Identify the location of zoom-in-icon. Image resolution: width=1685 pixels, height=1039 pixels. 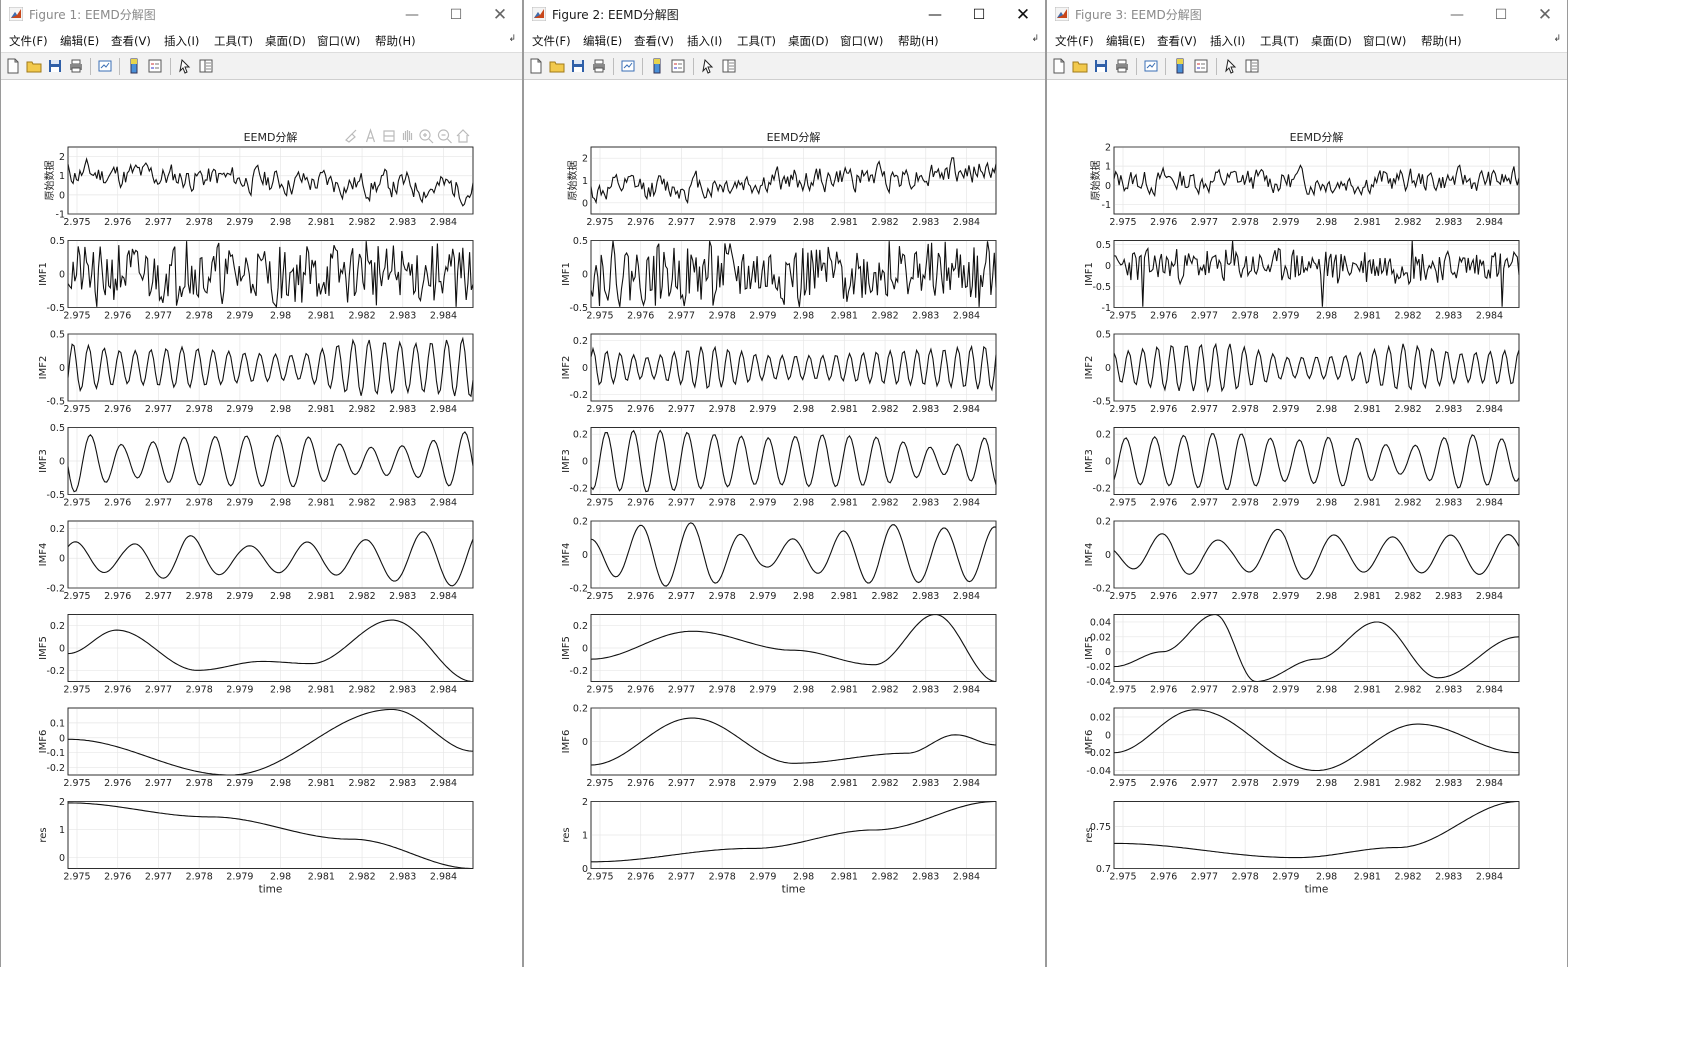
(426, 136).